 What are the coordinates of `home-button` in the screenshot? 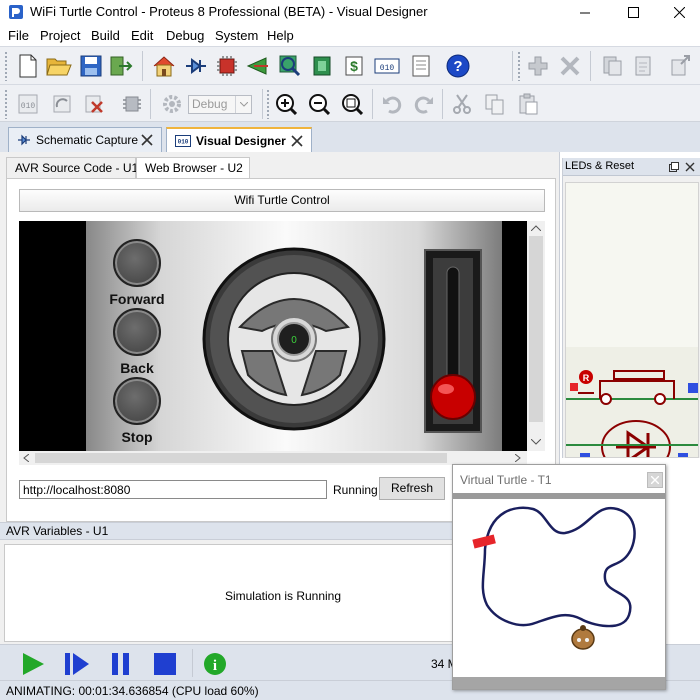 It's located at (164, 66).